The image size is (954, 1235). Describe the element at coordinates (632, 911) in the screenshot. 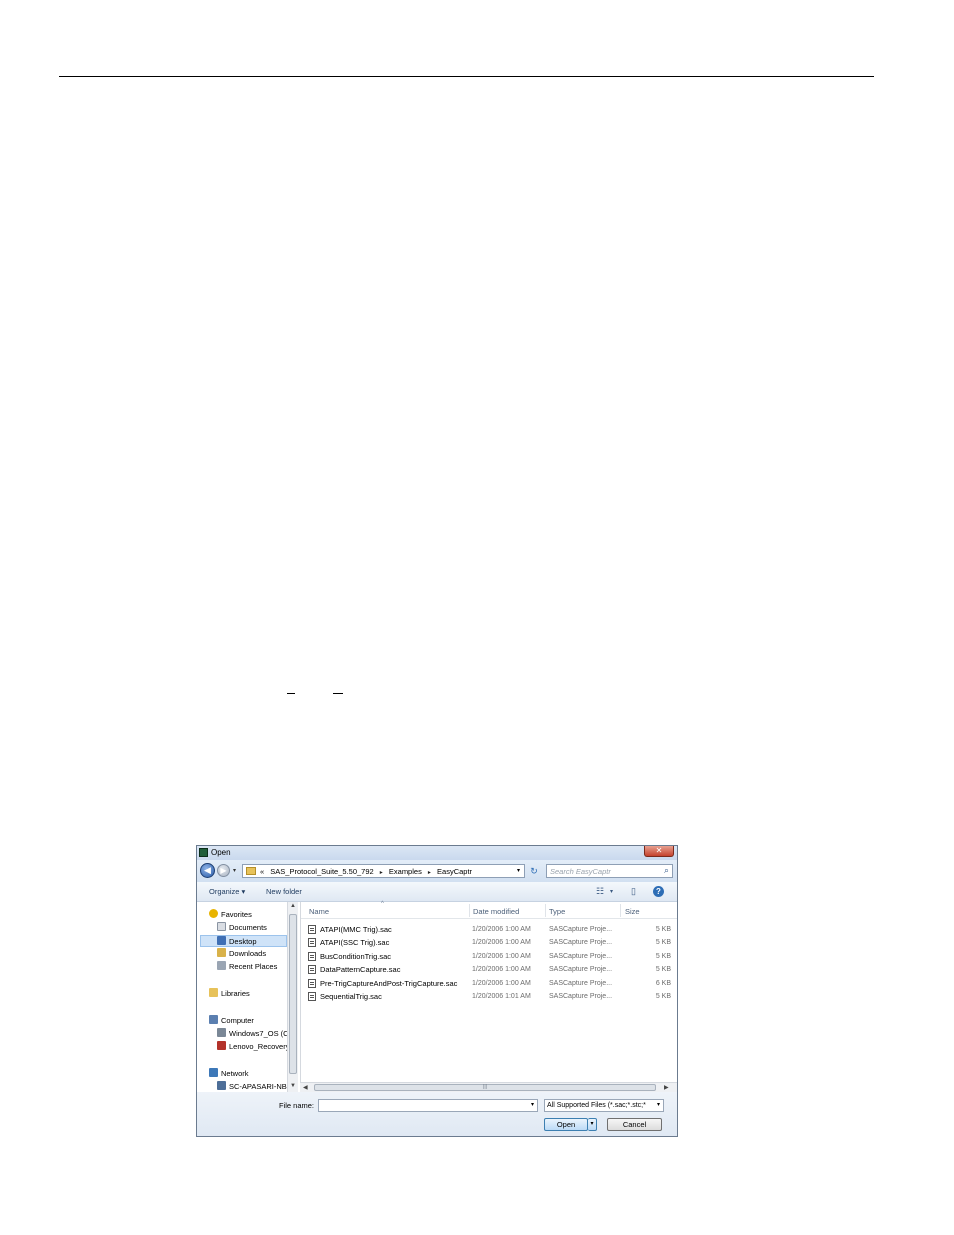

I see `column-header-size: Size` at that location.